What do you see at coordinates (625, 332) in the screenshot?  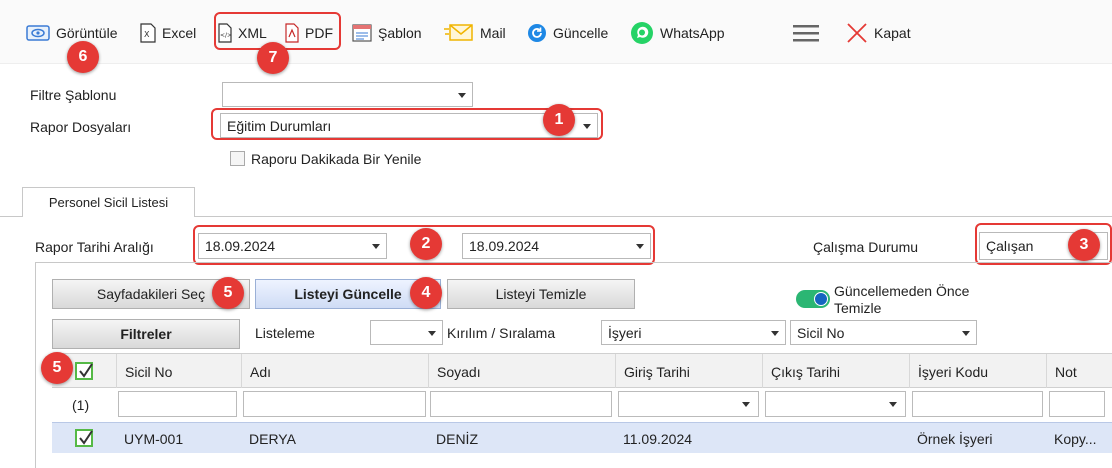 I see `breakdown-value: İşyeri` at bounding box center [625, 332].